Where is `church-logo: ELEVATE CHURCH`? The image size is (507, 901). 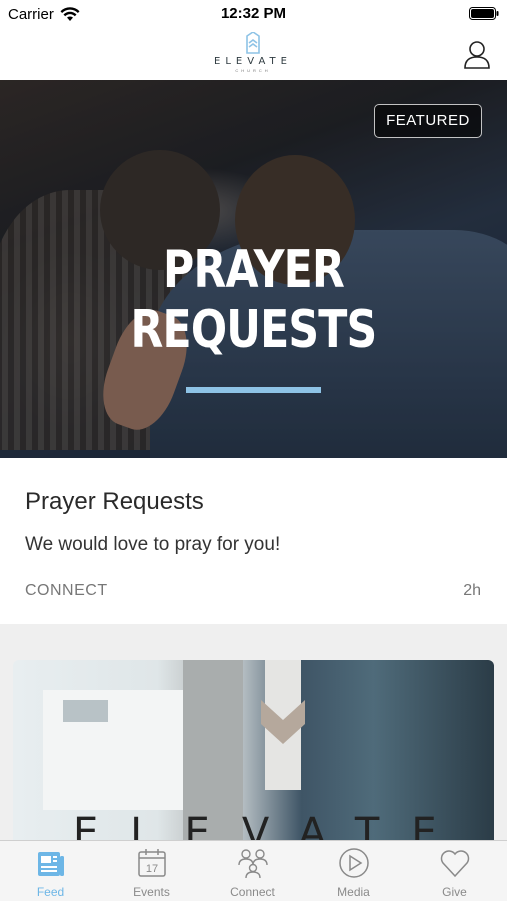 church-logo: ELEVATE CHURCH is located at coordinates (253, 54).